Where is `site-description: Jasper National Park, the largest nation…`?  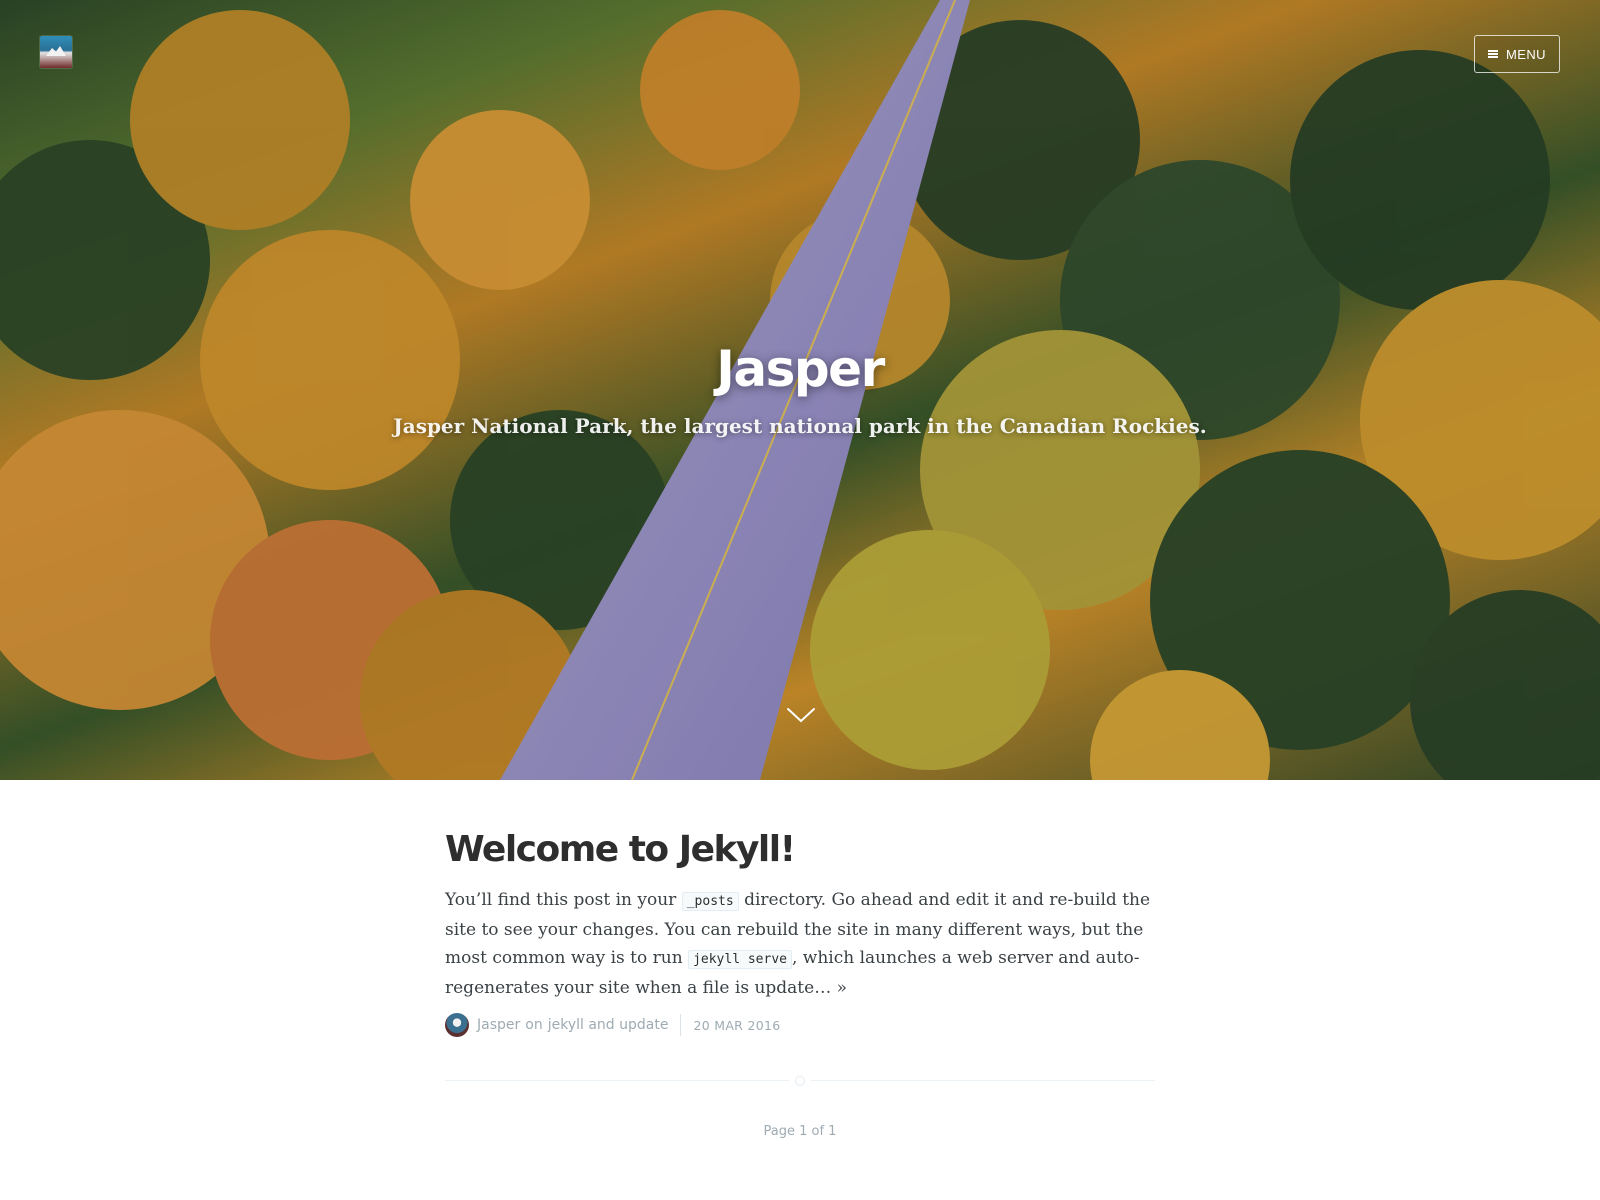
site-description: Jasper National Park, the largest nation… is located at coordinates (800, 426).